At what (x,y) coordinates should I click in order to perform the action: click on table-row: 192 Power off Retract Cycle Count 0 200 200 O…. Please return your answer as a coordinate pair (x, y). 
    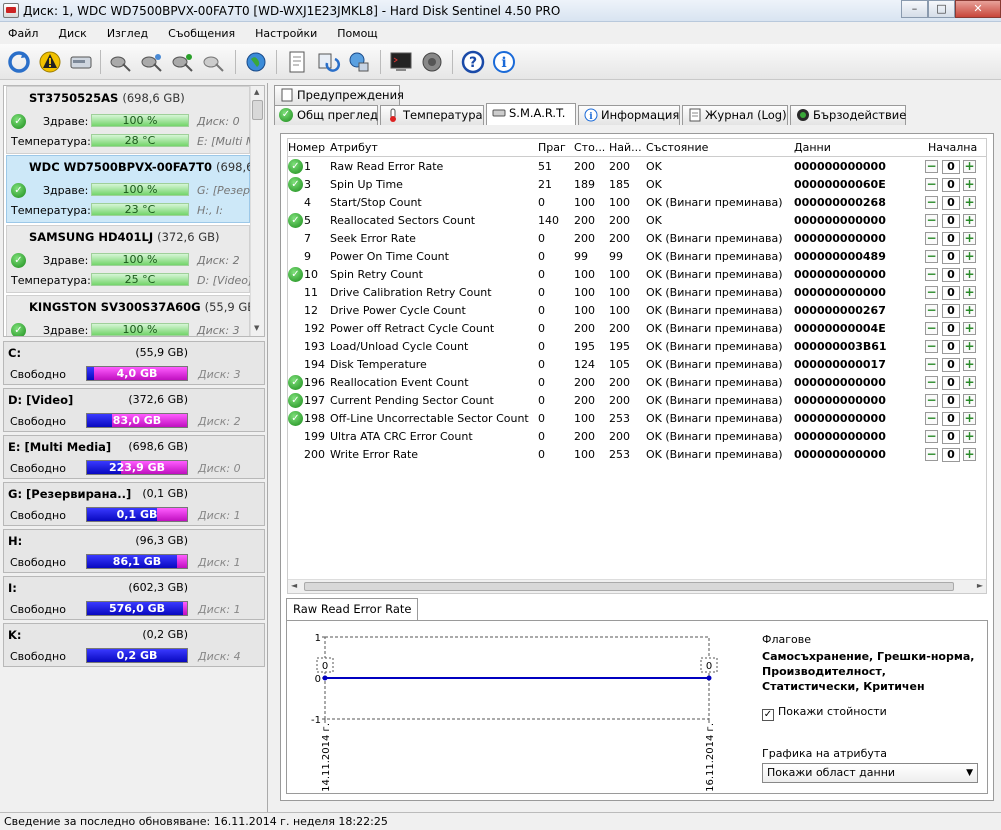
    Looking at the image, I should click on (637, 329).